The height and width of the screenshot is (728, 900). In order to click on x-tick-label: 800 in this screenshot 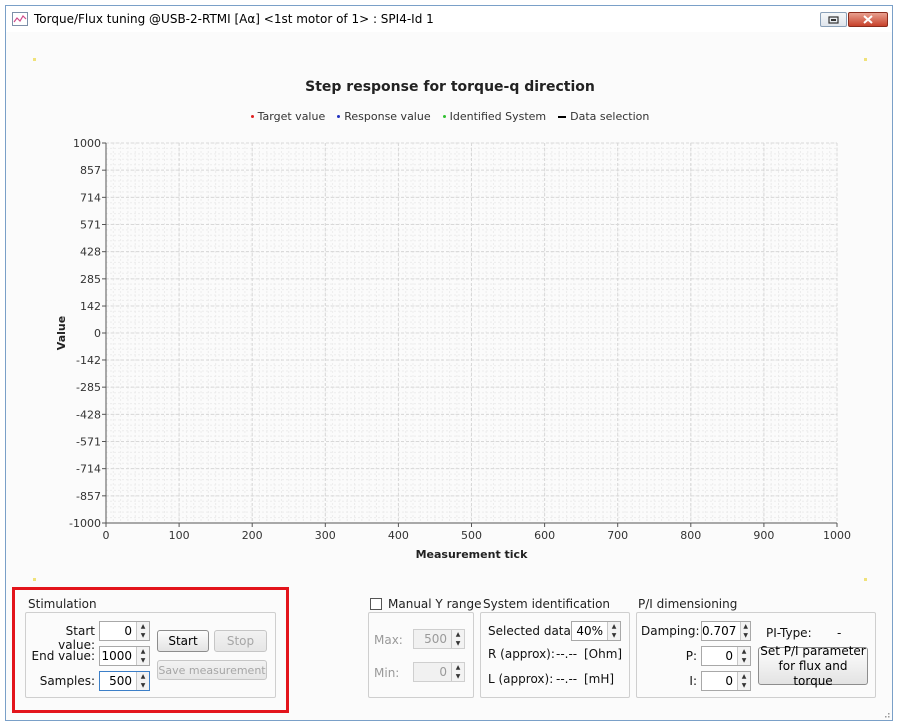, I will do `click(690, 535)`.